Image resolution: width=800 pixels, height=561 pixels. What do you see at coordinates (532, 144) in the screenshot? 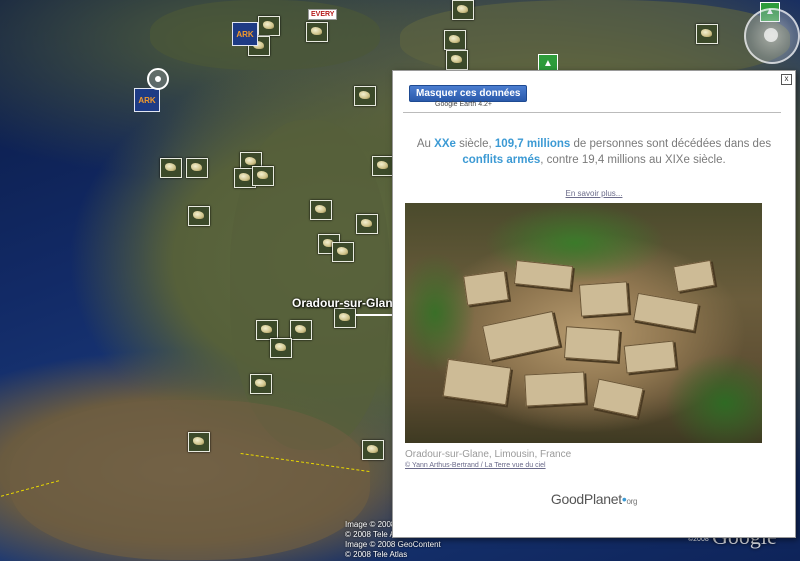
I see `stat-highlight: 109,7 millions` at bounding box center [532, 144].